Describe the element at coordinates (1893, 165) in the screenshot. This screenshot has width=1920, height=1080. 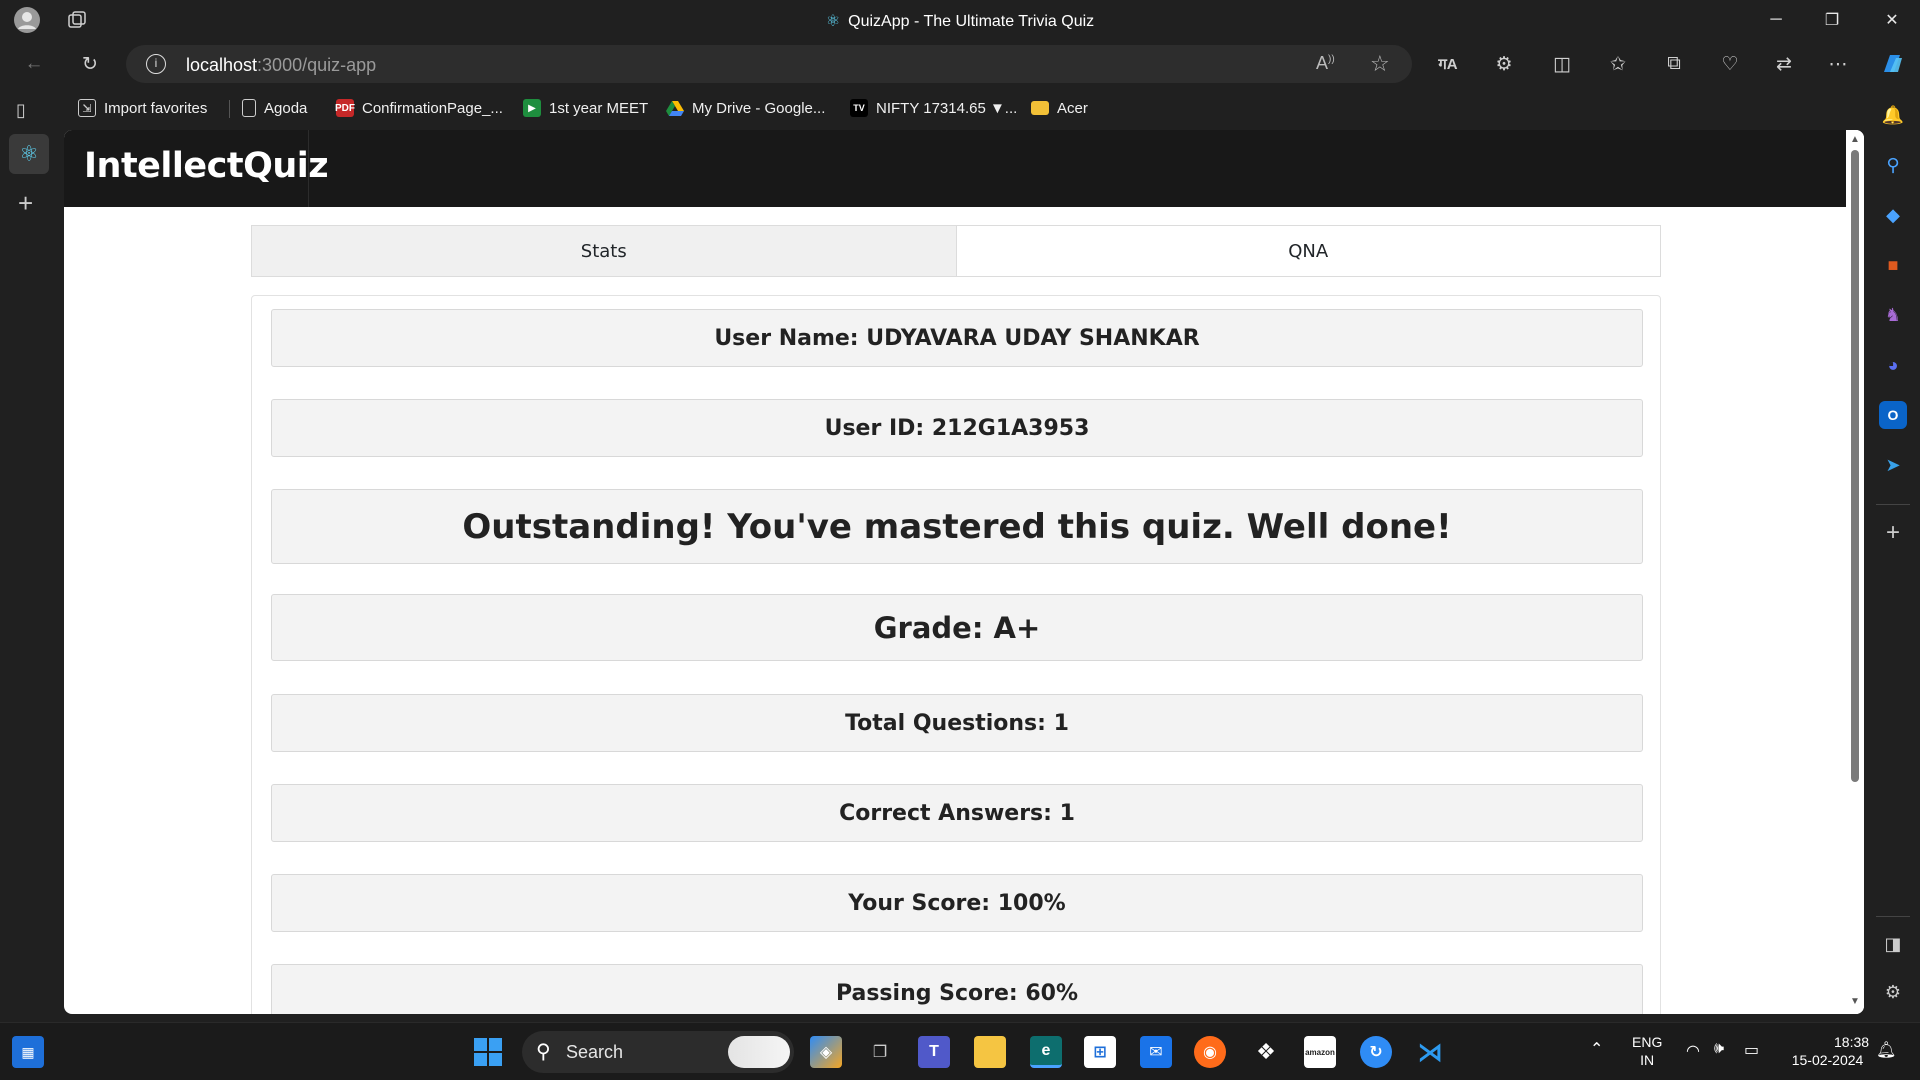
I see `search-icon: ⚲` at that location.